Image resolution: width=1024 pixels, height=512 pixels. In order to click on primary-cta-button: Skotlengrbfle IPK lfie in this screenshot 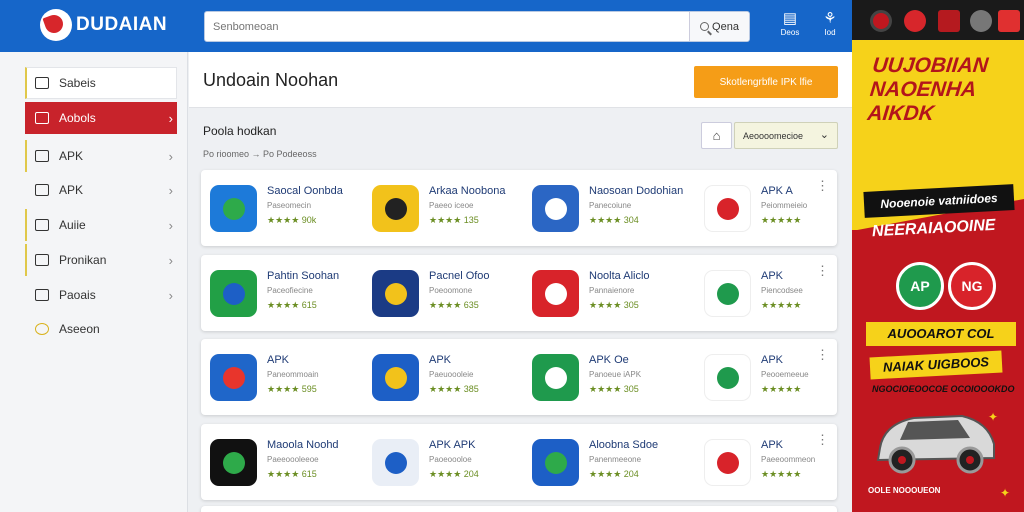, I will do `click(766, 82)`.